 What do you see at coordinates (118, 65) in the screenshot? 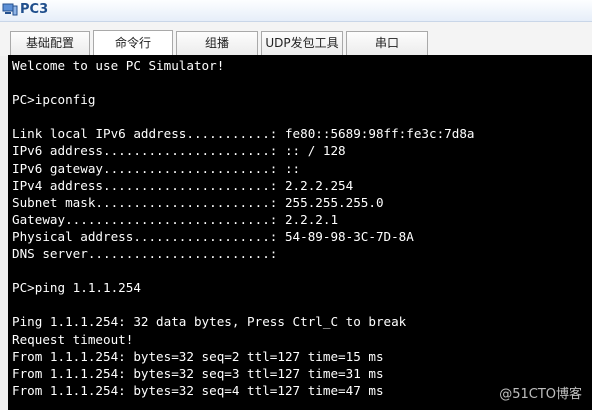
I see `console-line: Welcome to use PC Simulator!` at bounding box center [118, 65].